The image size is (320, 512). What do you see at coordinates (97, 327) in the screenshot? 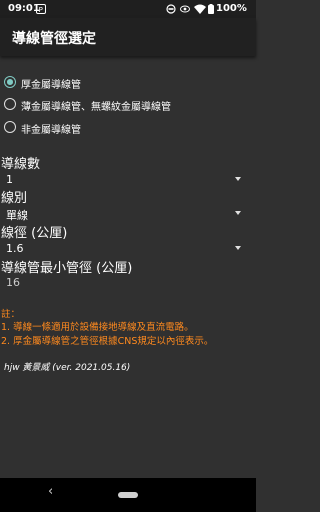
I see `note-line-1: 1. 導線一條適用於設備接地導線及直流電路。` at bounding box center [97, 327].